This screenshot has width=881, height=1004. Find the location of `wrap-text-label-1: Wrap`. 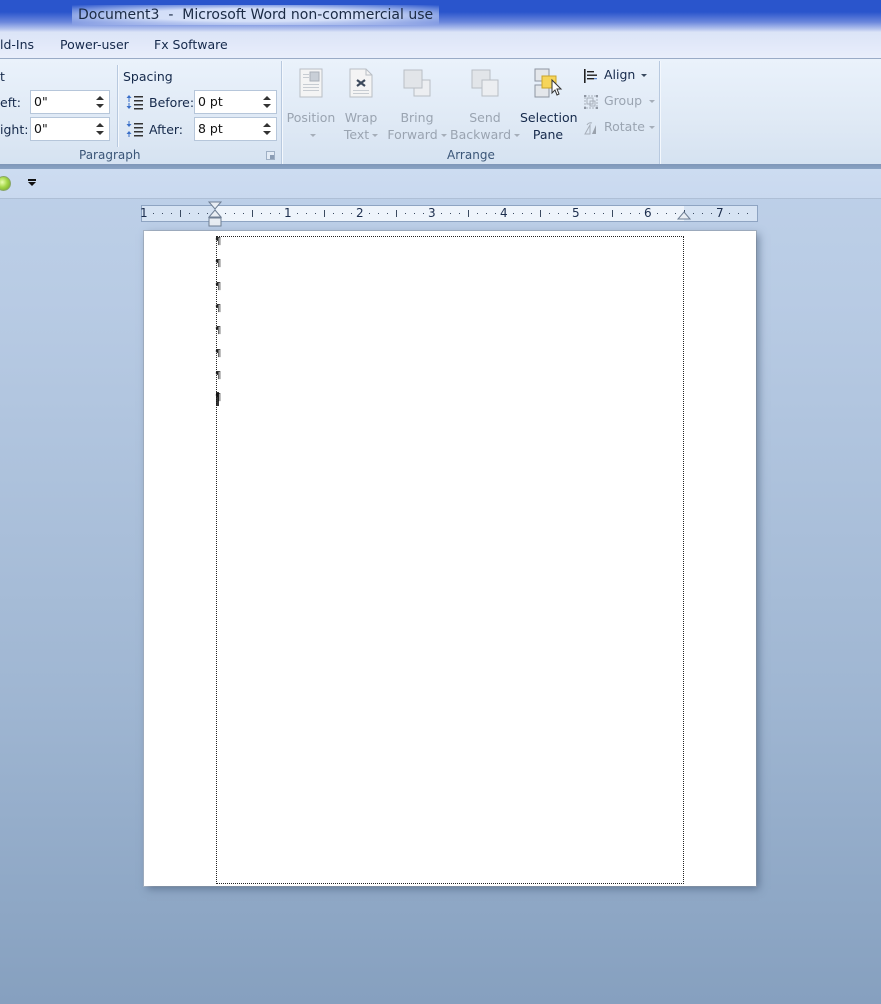

wrap-text-label-1: Wrap is located at coordinates (361, 117).